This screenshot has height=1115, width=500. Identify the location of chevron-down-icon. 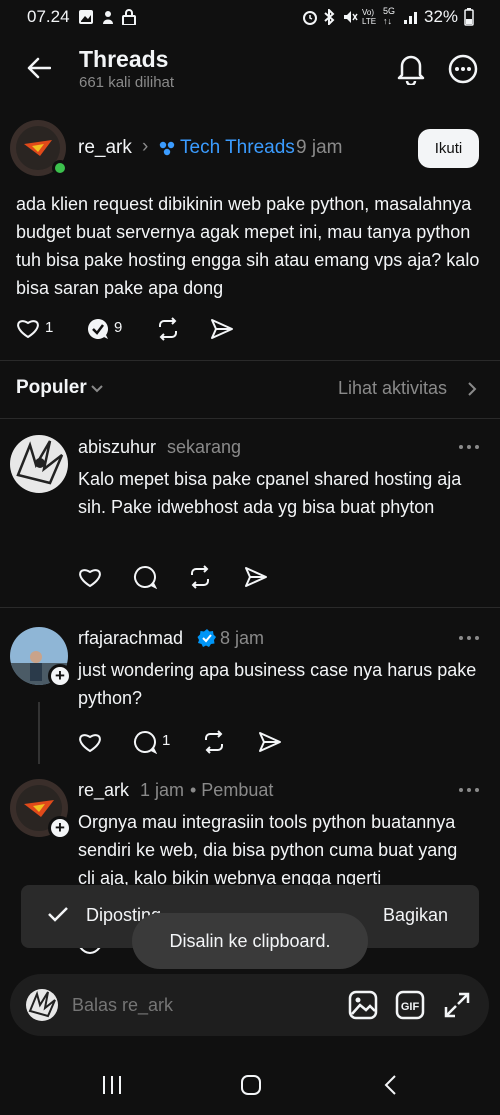
(97, 389).